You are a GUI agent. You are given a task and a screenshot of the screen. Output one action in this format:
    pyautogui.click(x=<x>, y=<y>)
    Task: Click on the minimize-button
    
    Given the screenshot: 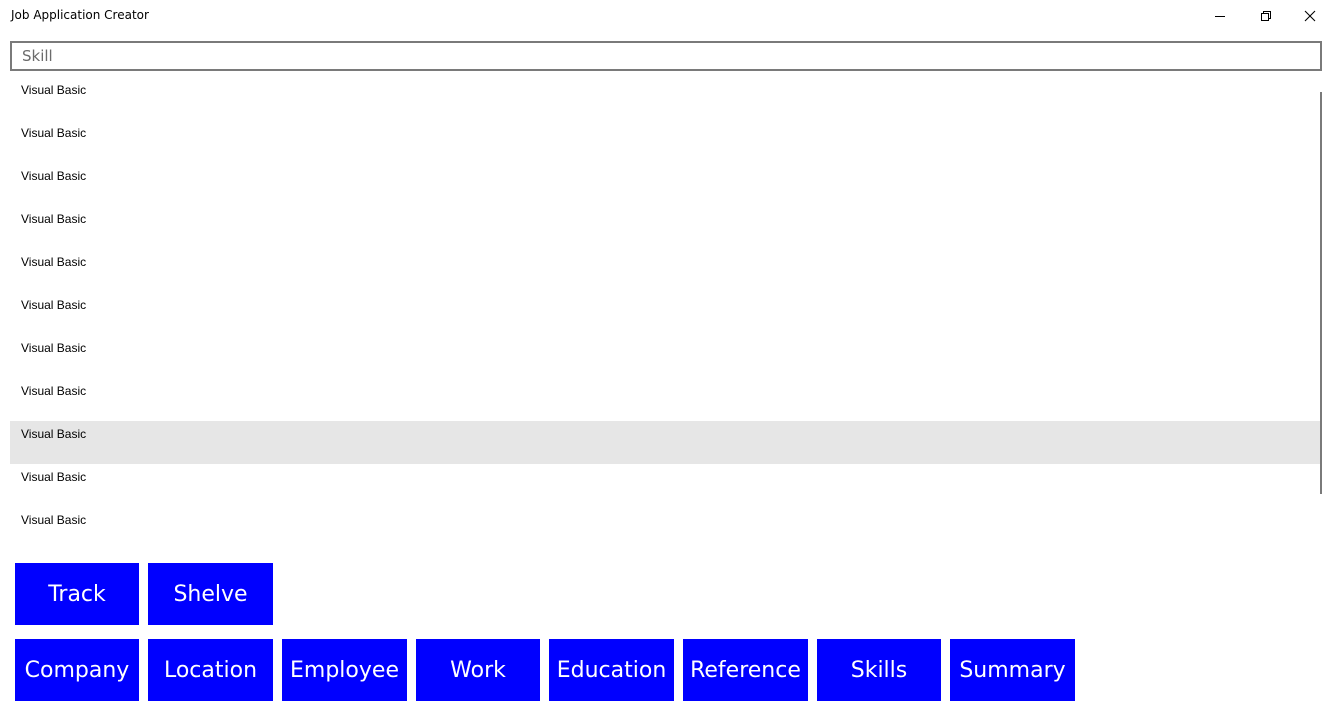 What is the action you would take?
    pyautogui.click(x=1220, y=16)
    